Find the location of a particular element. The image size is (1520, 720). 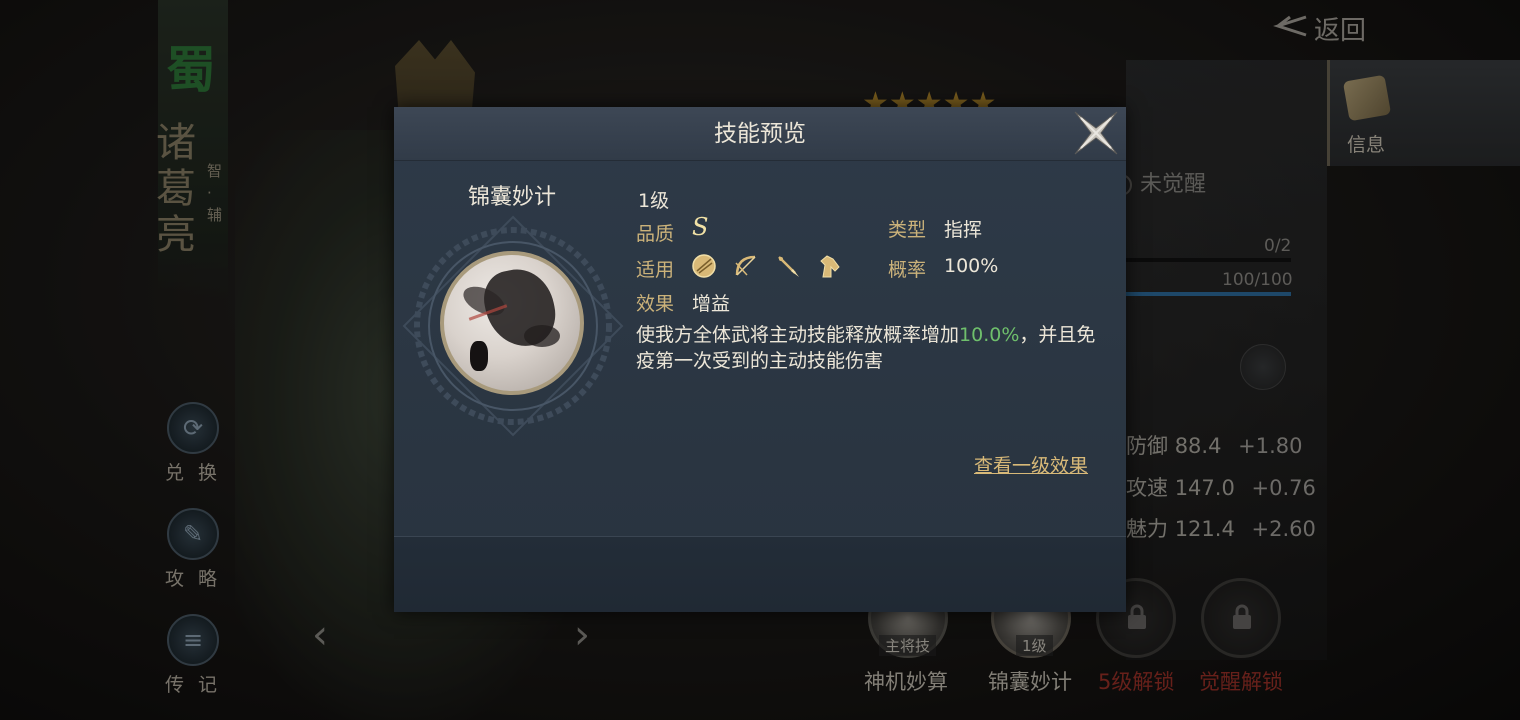

skill-portrait is located at coordinates (512, 323).